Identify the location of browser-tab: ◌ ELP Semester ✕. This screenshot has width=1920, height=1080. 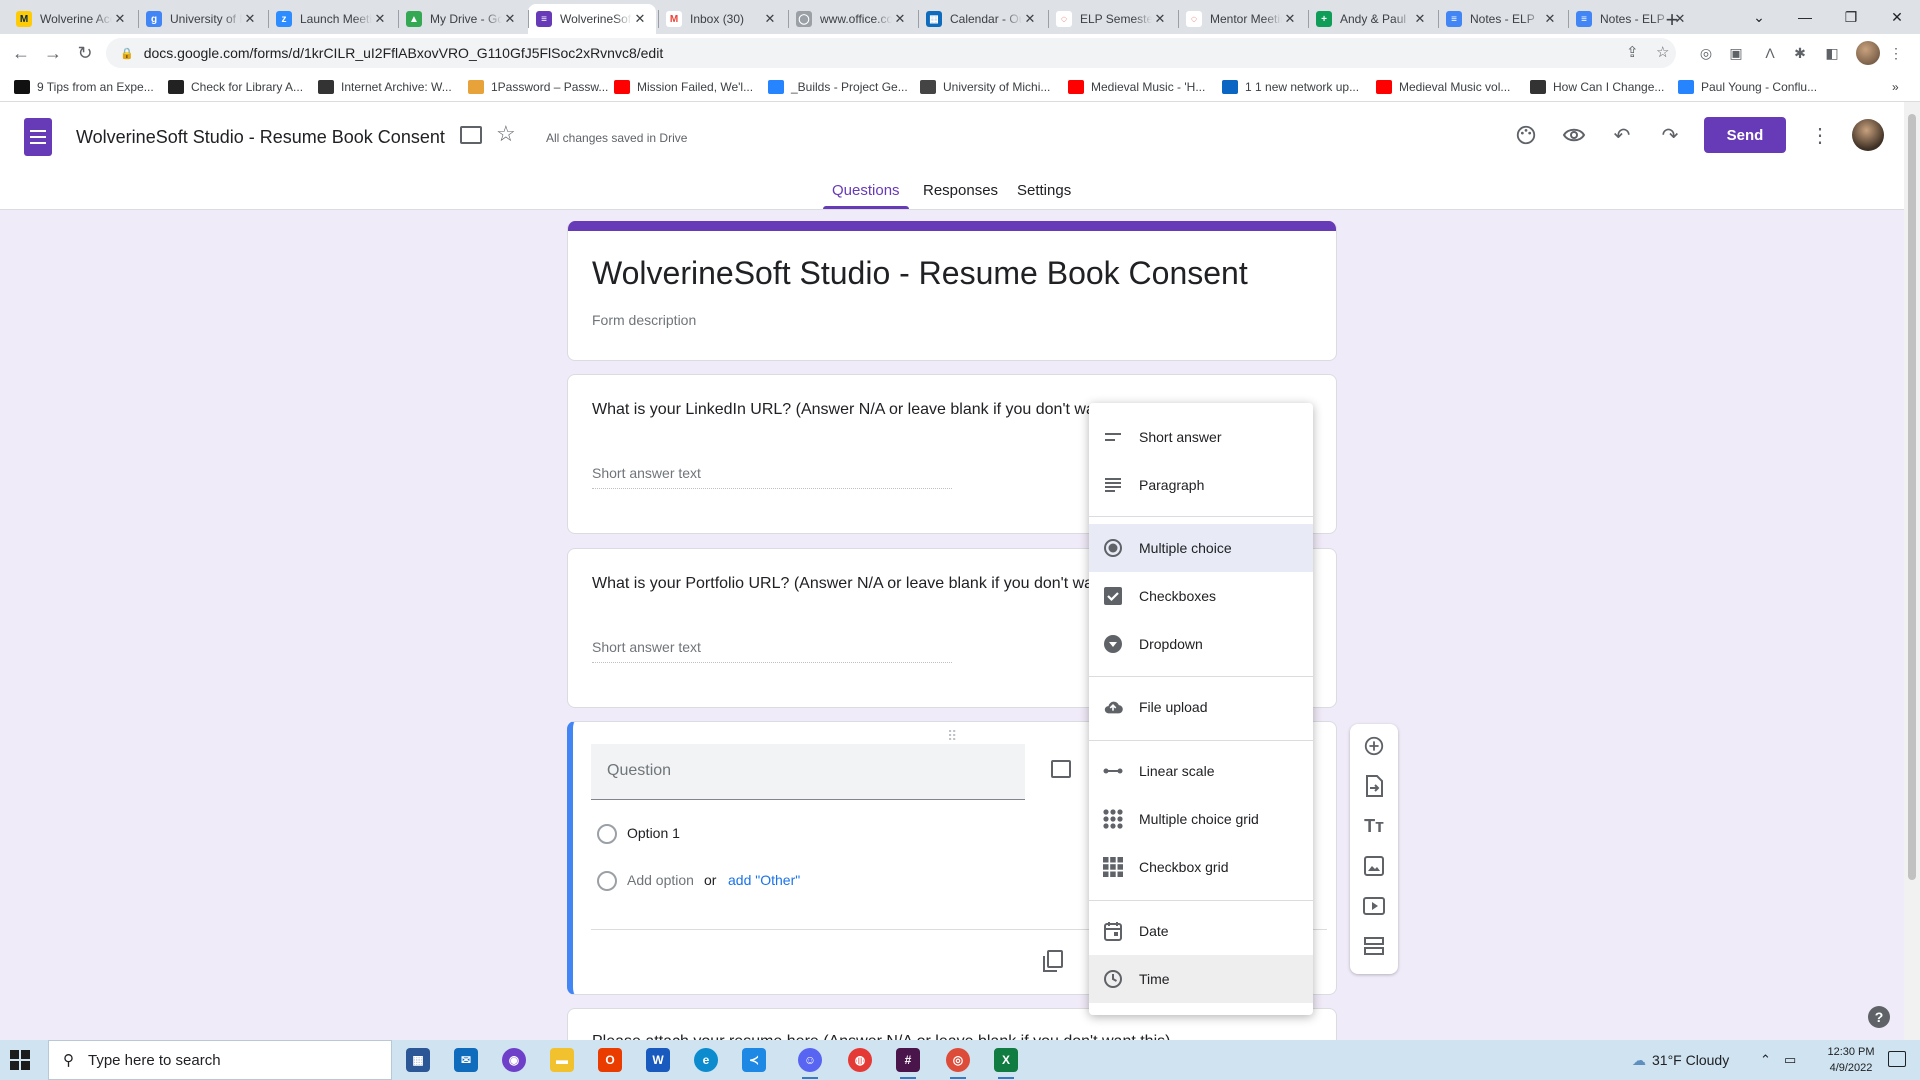
(1112, 19).